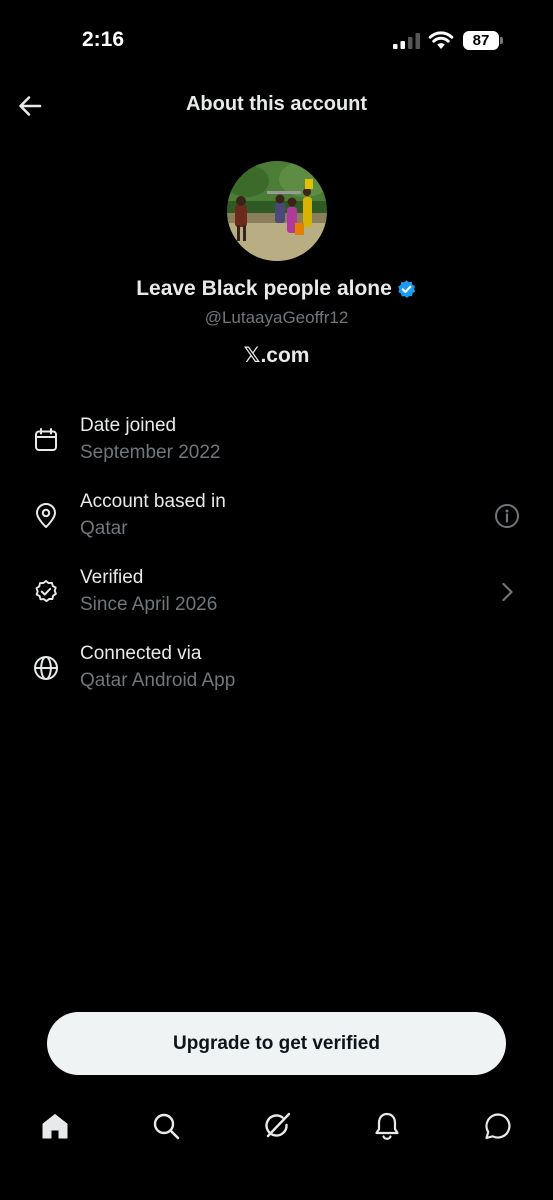  What do you see at coordinates (276, 521) in the screenshot?
I see `info-row-account-based-in: Account based in Qatar` at bounding box center [276, 521].